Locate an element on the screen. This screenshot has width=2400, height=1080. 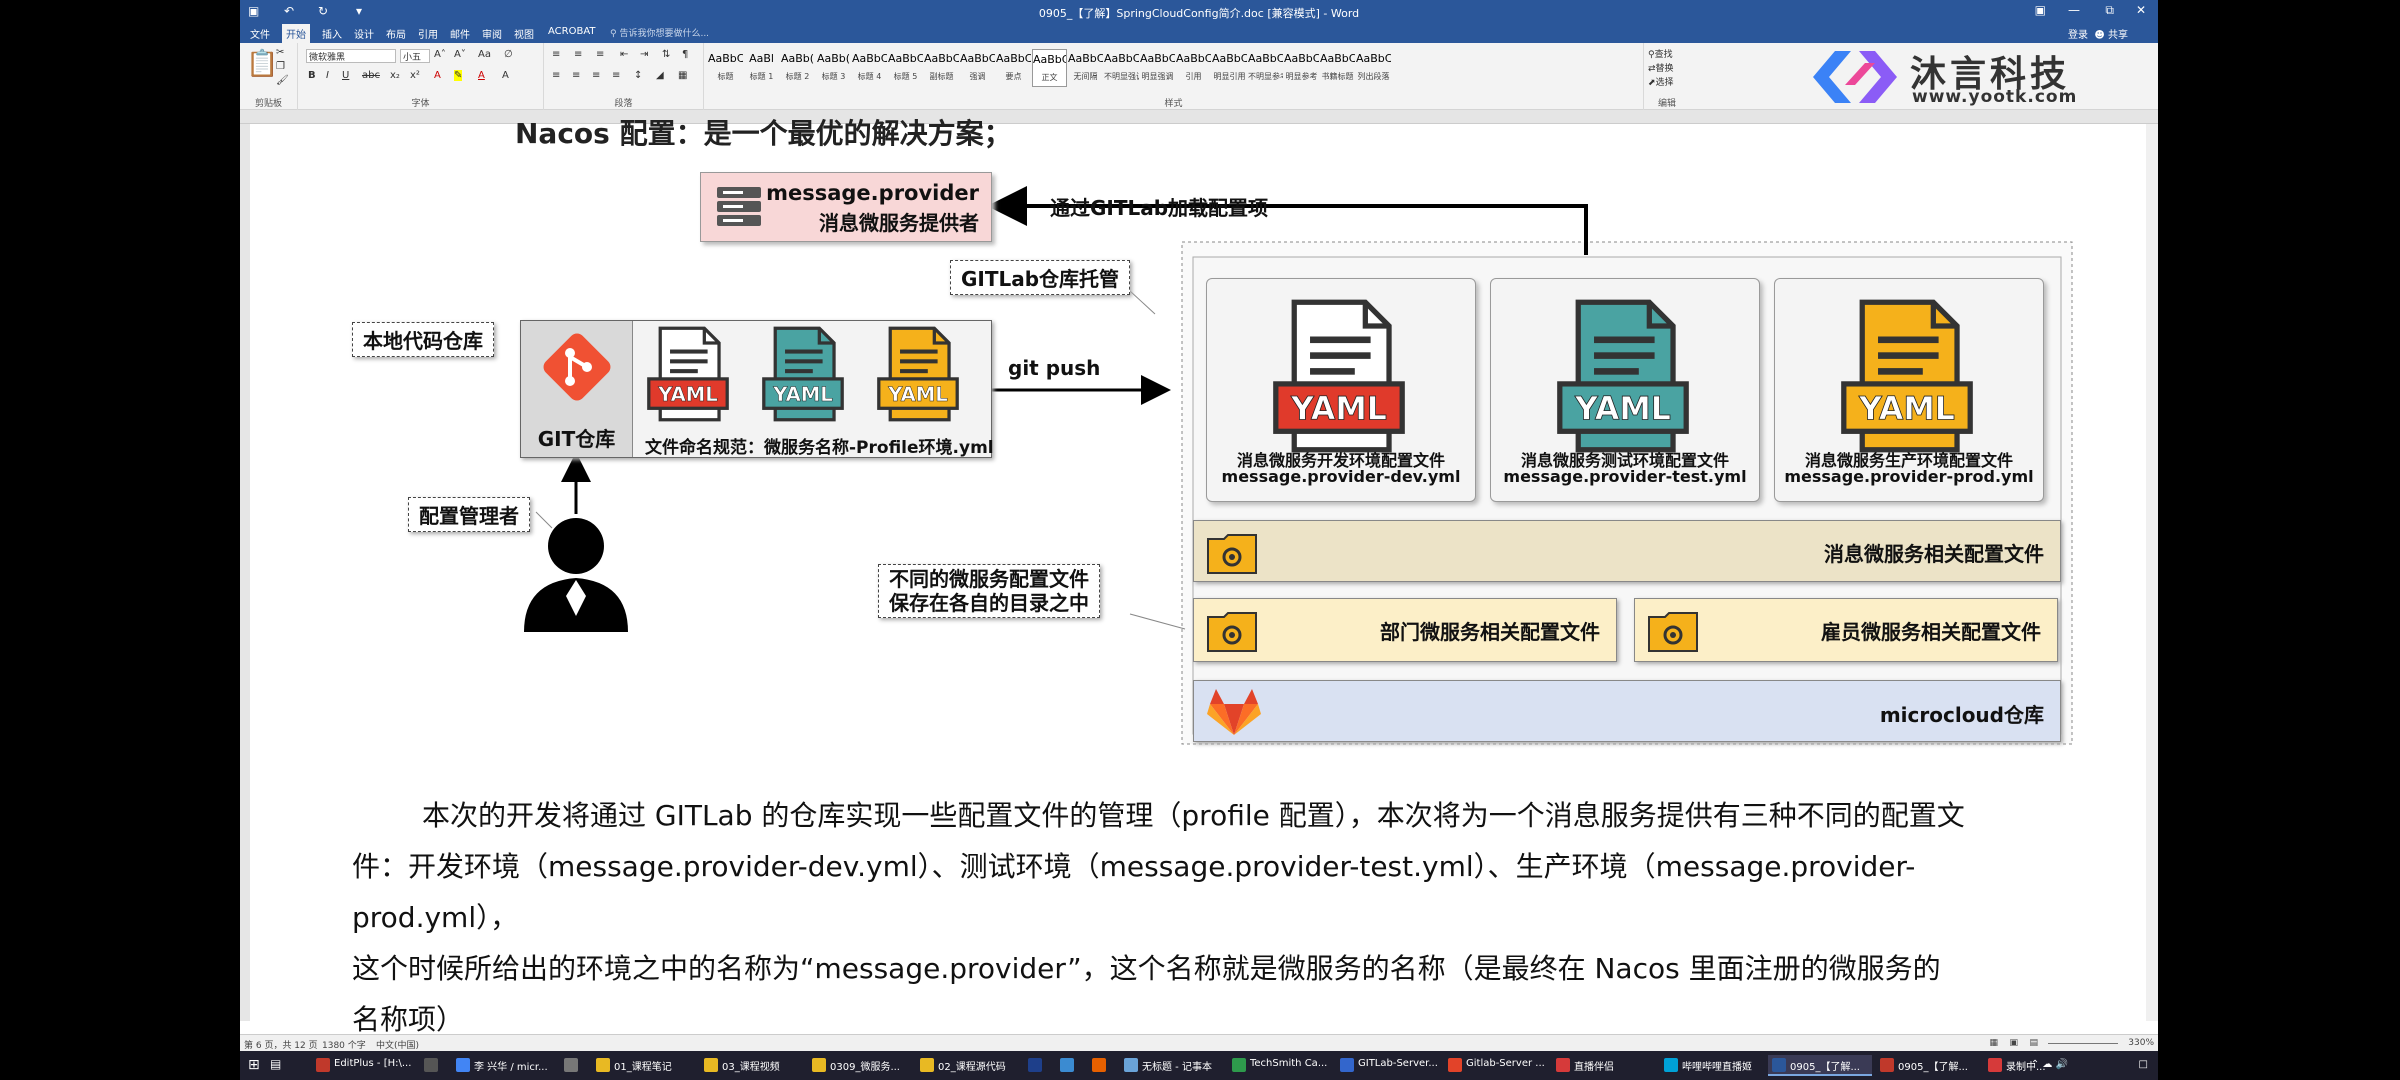
tab-acrobat: ACROBAT is located at coordinates (572, 31).